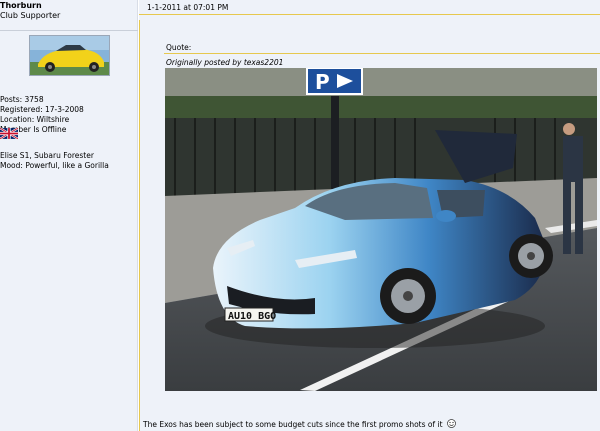  What do you see at coordinates (179, 47) in the screenshot?
I see `quote-label: Quote:` at bounding box center [179, 47].